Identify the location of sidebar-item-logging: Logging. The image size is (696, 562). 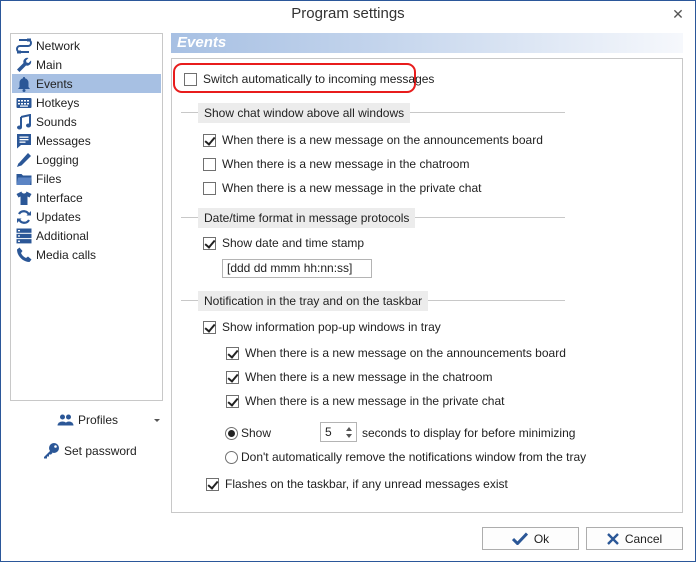
(86, 159).